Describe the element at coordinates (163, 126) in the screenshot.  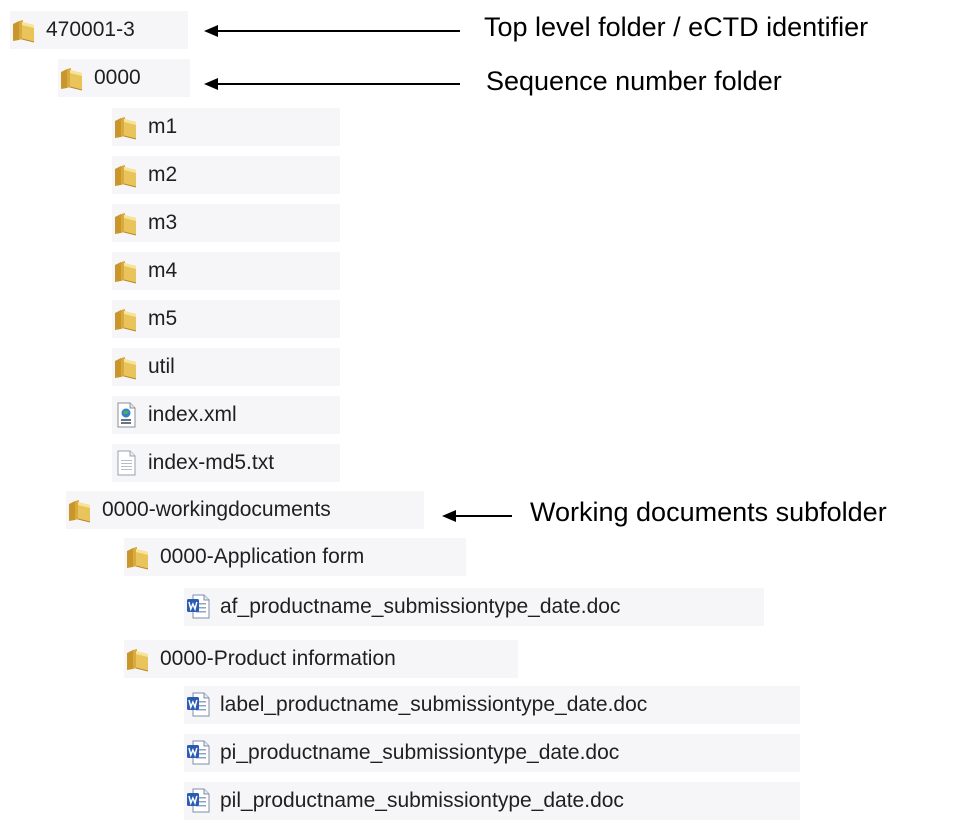
I see `folder-label: m1` at that location.